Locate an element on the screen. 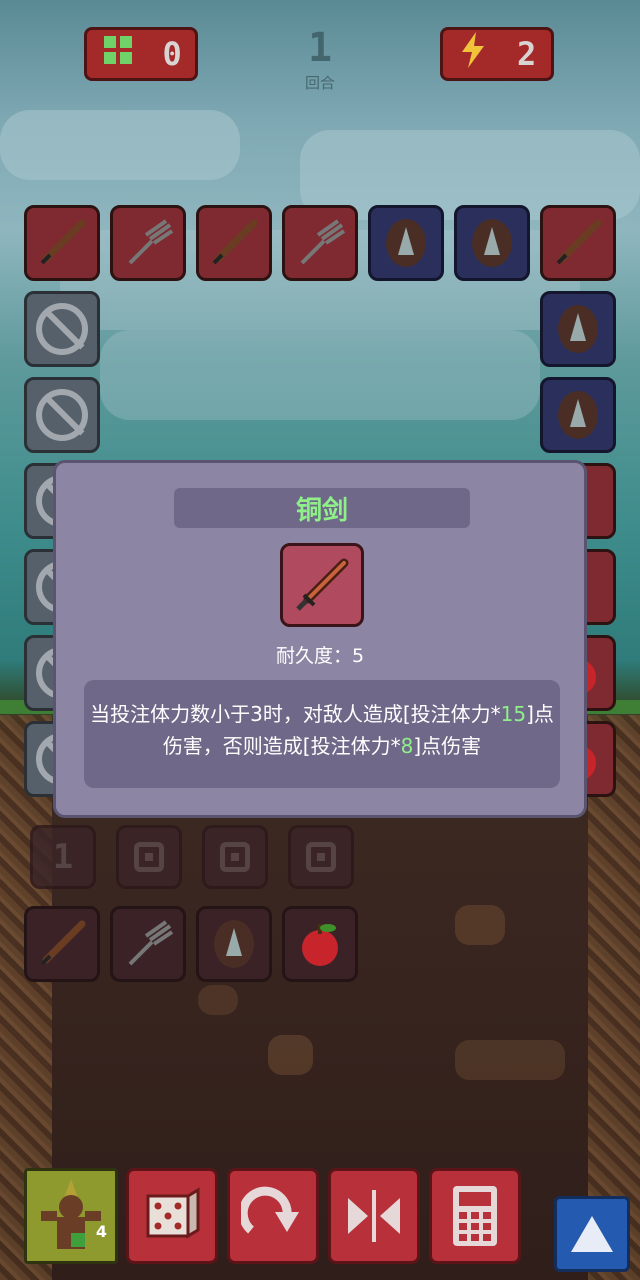 The width and height of the screenshot is (640, 1280). redo-arrow-icon is located at coordinates (270, 1210).